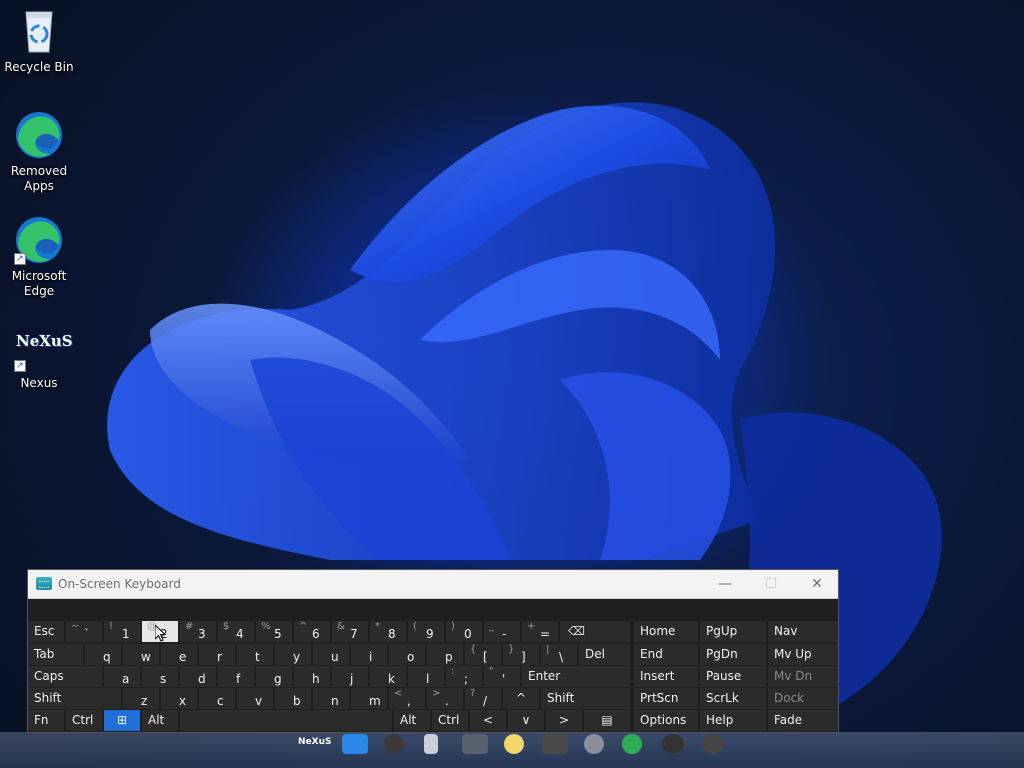  I want to click on key-alt-right: Alt, so click(412, 720).